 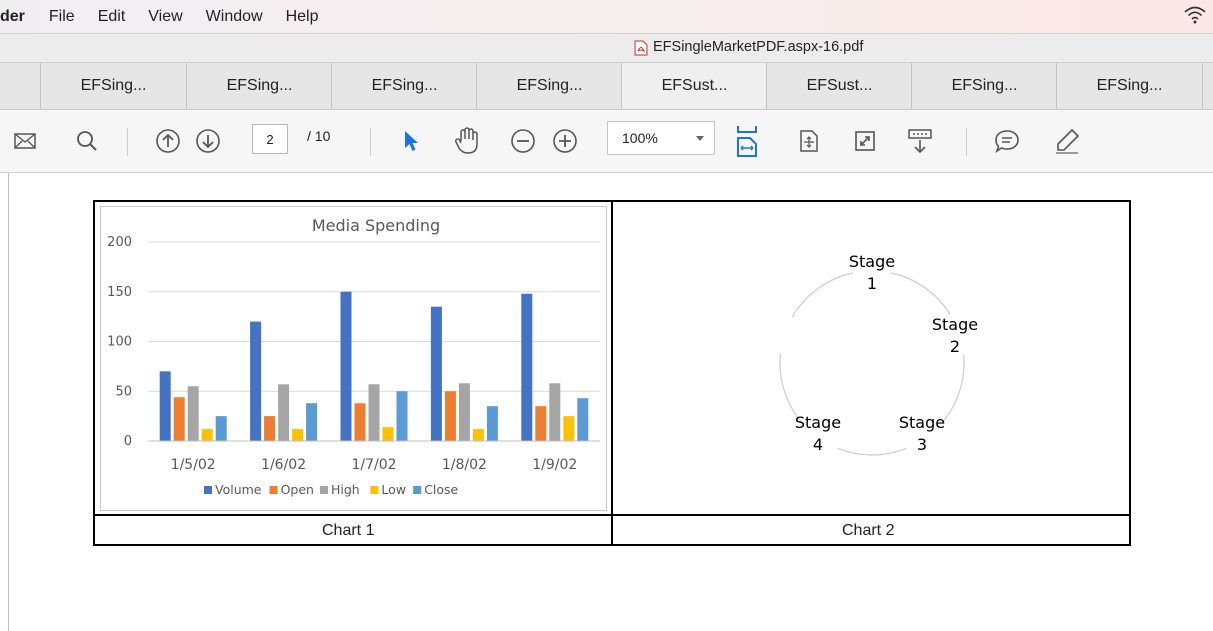 What do you see at coordinates (818, 444) in the screenshot?
I see `stage-number: 4` at bounding box center [818, 444].